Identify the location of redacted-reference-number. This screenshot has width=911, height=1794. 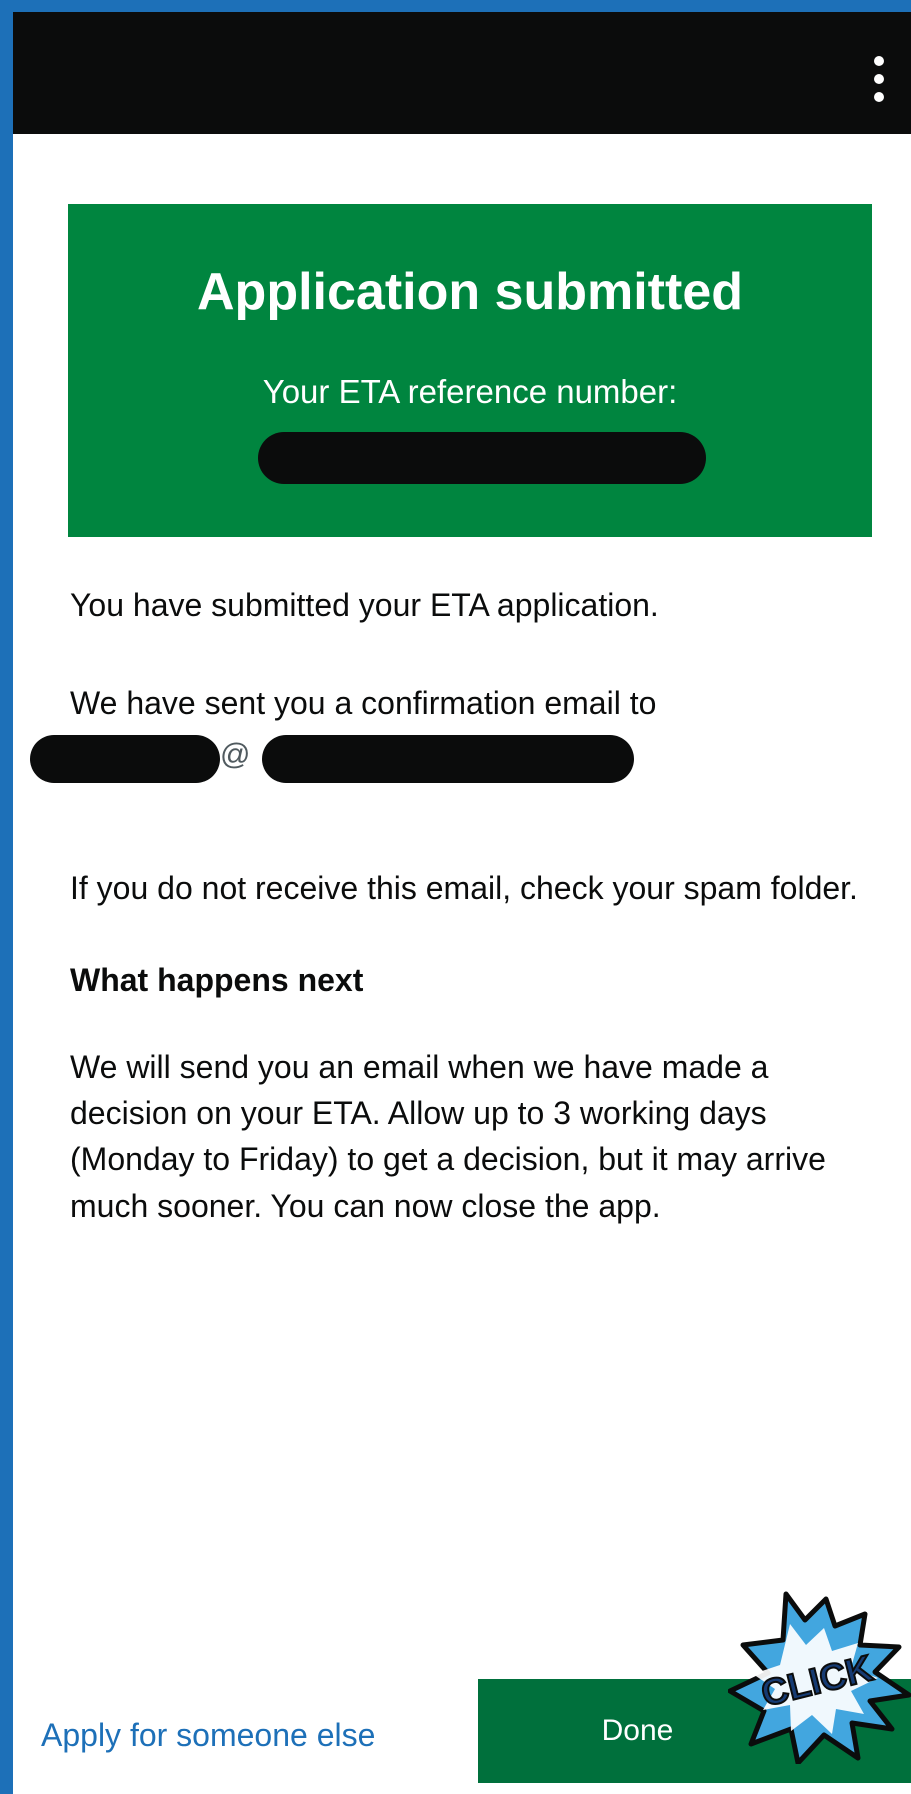
(482, 458).